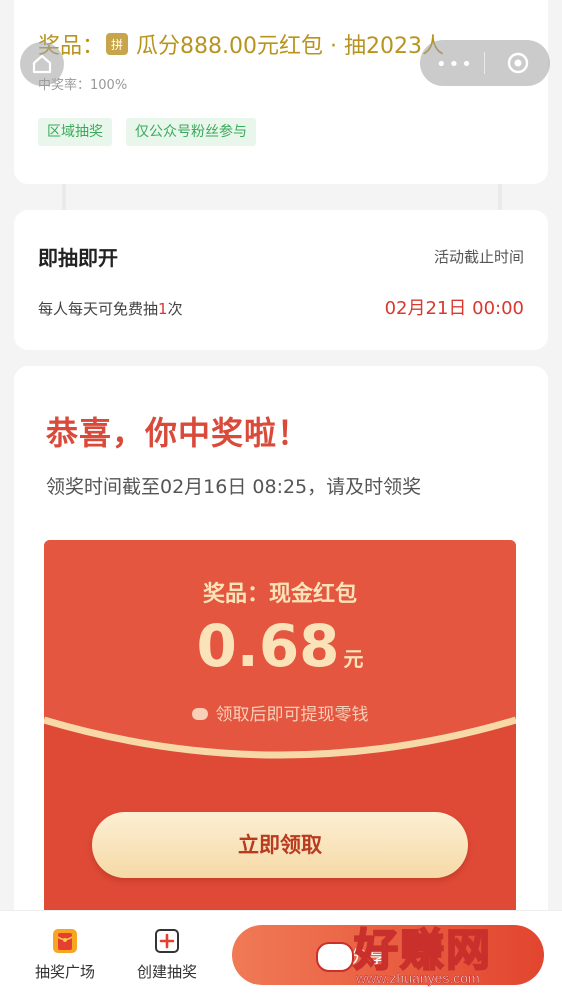  I want to click on prize-amount: 0.68 元, so click(280, 646).